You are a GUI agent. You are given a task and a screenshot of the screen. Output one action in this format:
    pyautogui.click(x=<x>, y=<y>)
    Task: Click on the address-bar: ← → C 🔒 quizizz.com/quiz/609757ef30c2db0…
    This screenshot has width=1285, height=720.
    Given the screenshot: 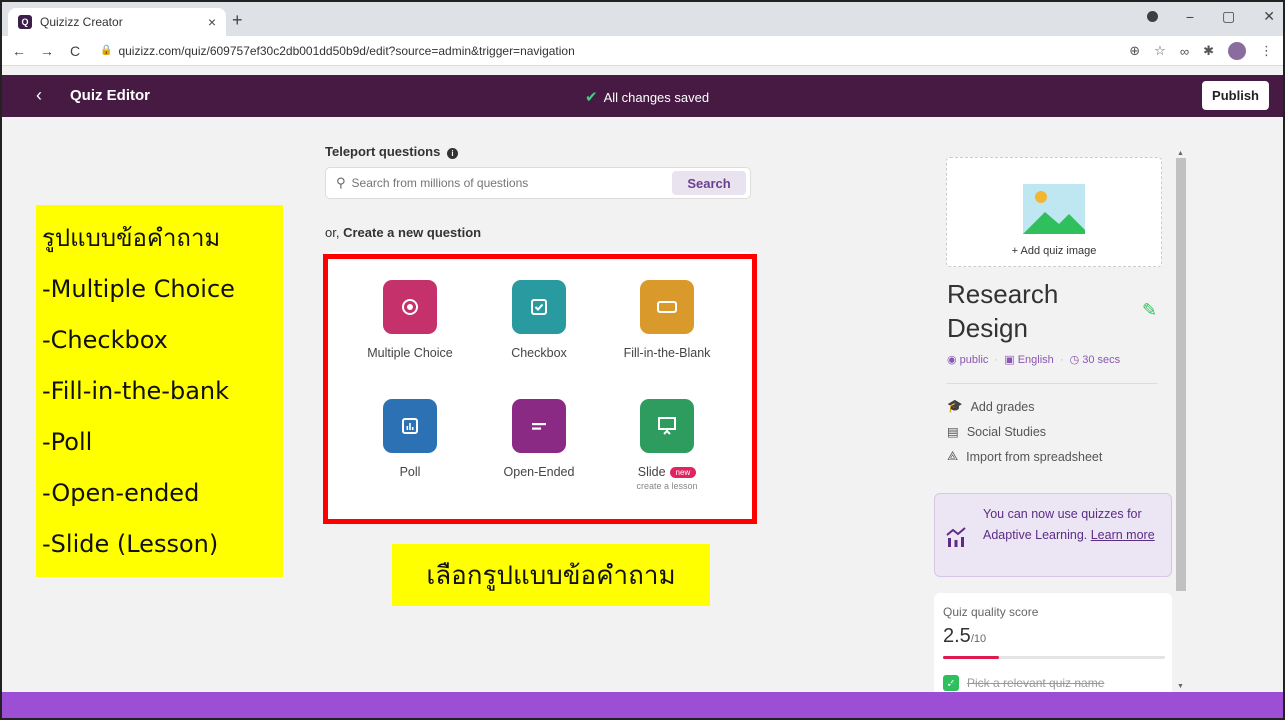 What is the action you would take?
    pyautogui.click(x=642, y=51)
    